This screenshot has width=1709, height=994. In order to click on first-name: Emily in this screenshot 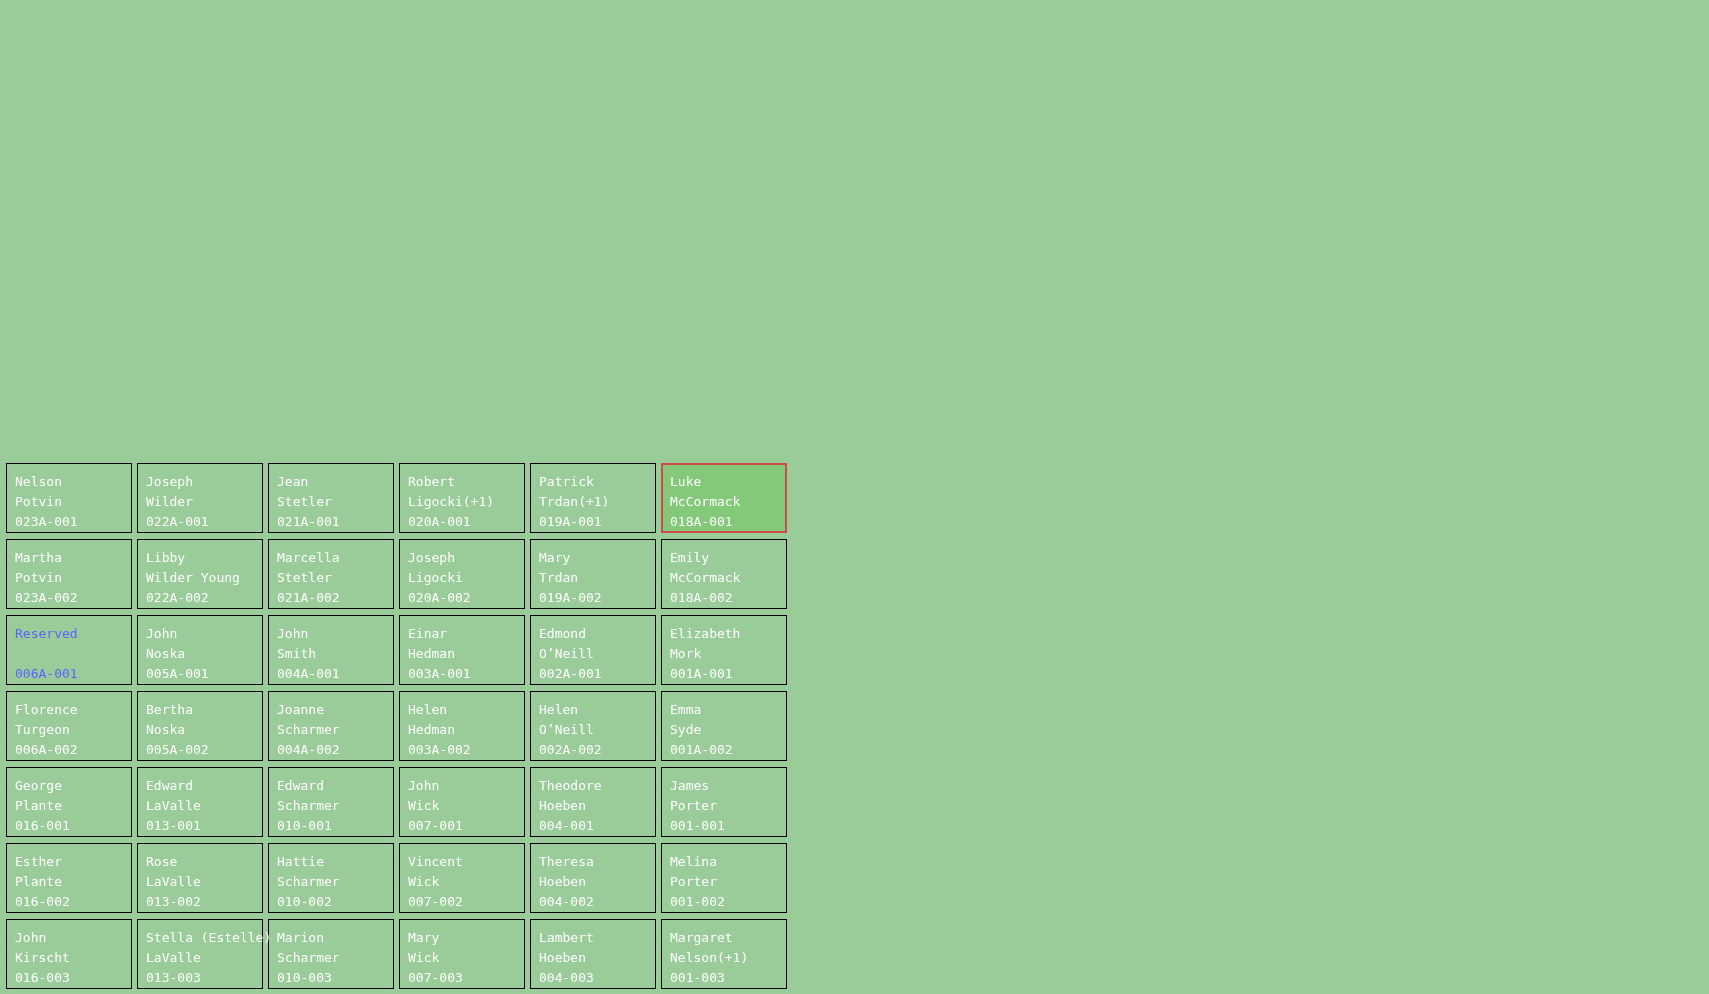, I will do `click(690, 558)`.